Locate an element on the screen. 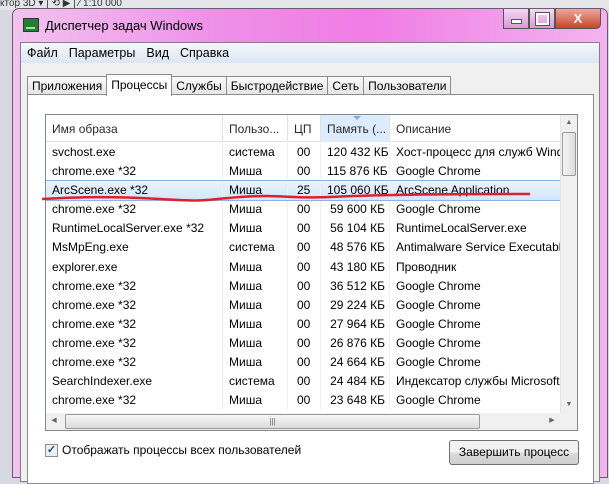 The height and width of the screenshot is (484, 609). column-image-name: Имя образа is located at coordinates (134, 128).